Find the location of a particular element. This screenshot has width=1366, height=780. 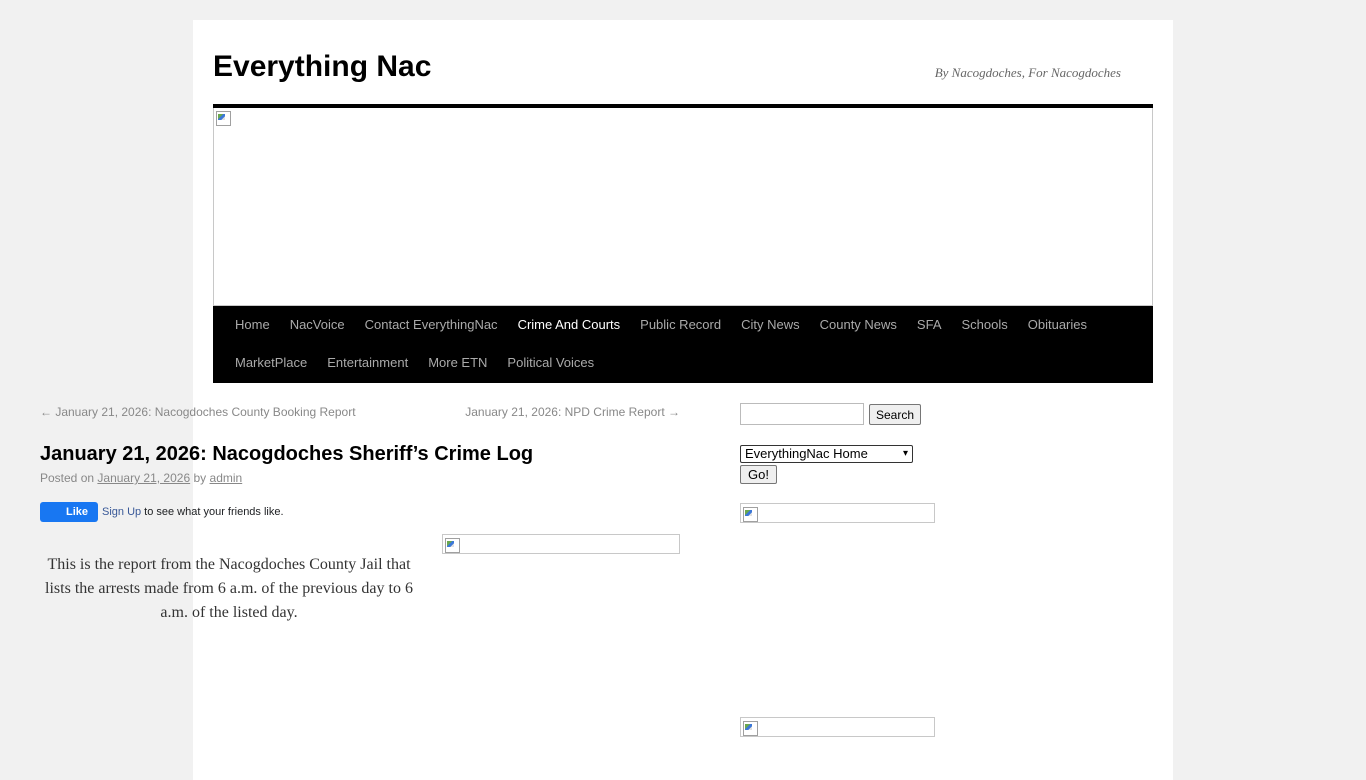

meta-prefix: Posted on is located at coordinates (67, 478).